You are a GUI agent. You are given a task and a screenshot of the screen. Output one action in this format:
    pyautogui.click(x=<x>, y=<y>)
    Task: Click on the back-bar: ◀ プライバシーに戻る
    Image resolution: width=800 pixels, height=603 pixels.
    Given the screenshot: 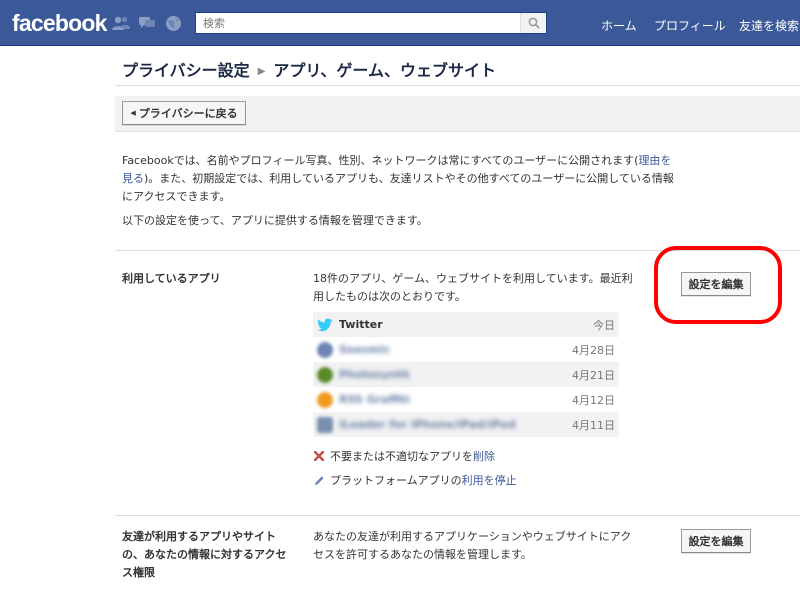 What is the action you would take?
    pyautogui.click(x=457, y=114)
    